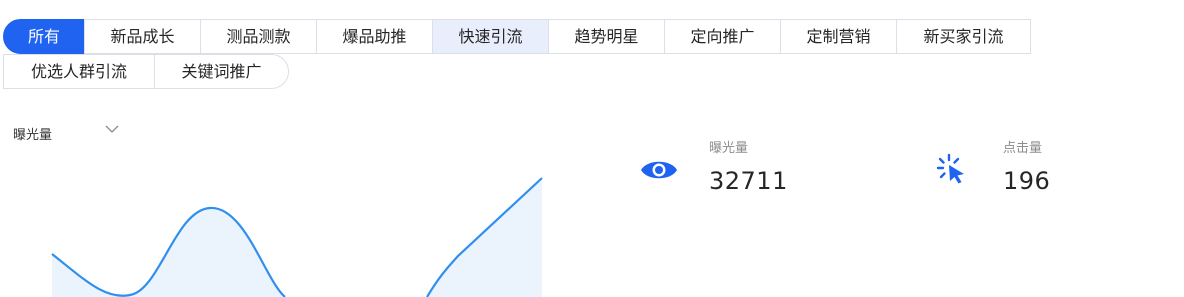  I want to click on tab-targeted-promotion: 定向推广, so click(722, 36).